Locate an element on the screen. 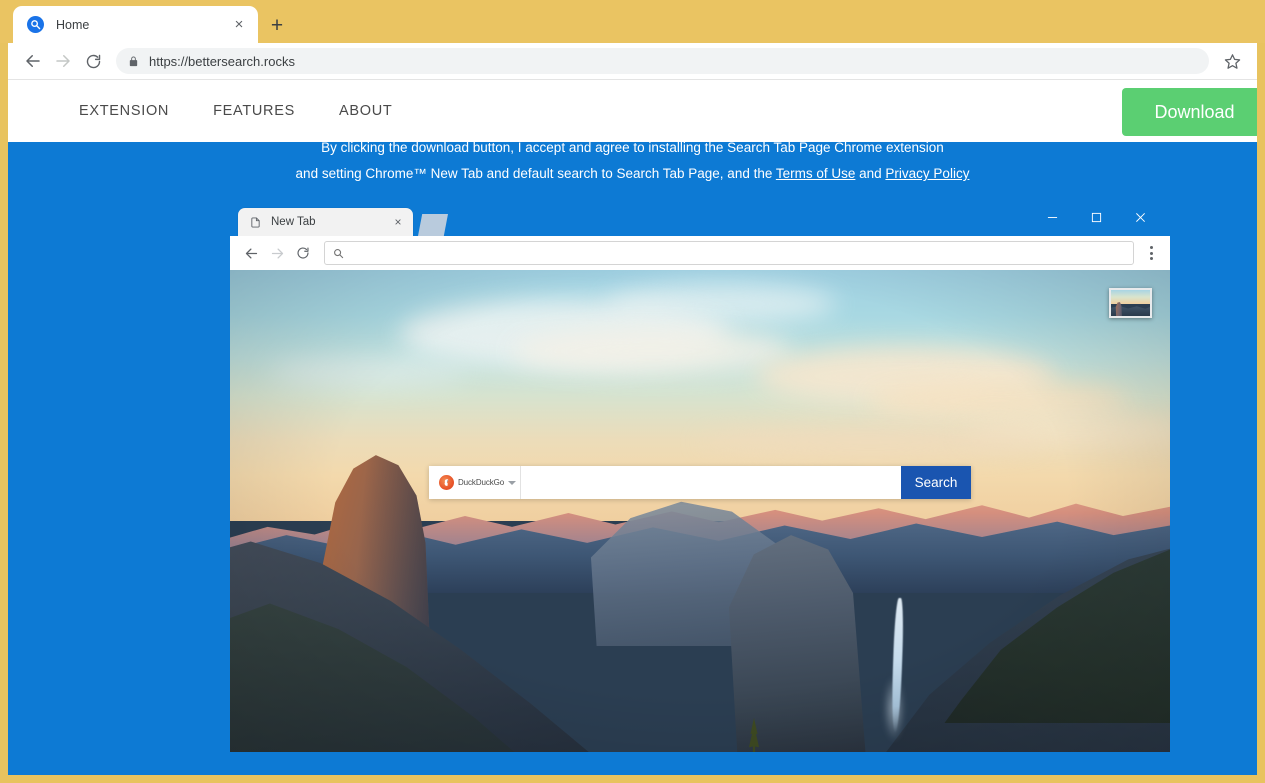 This screenshot has height=783, width=1265. mock-new-tab-button is located at coordinates (433, 225).